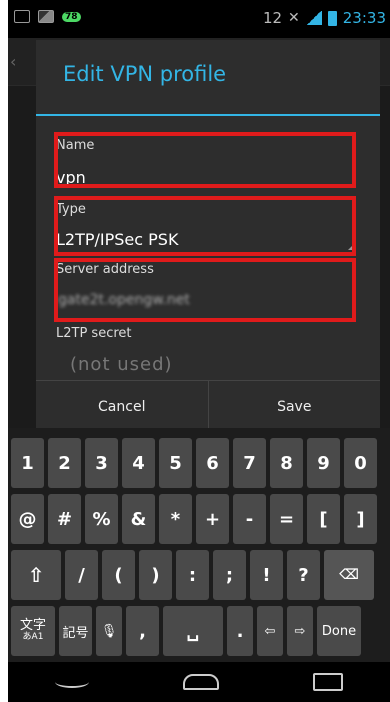  Describe the element at coordinates (229, 575) in the screenshot. I see `key-semicolon: ;` at that location.